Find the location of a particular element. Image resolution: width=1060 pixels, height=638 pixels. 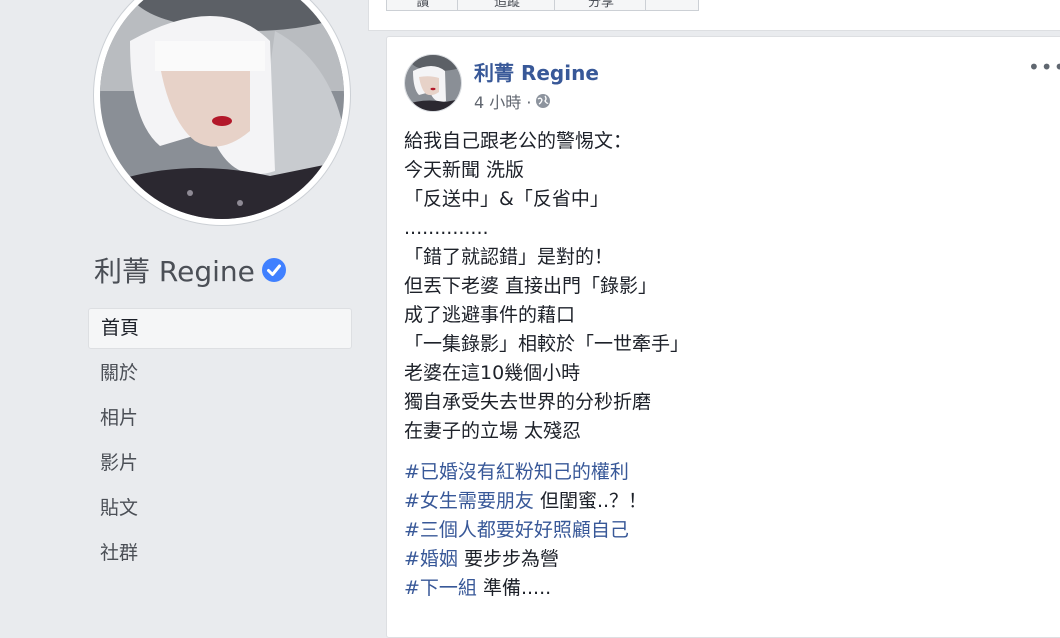

more-actions-button is located at coordinates (672, 5).